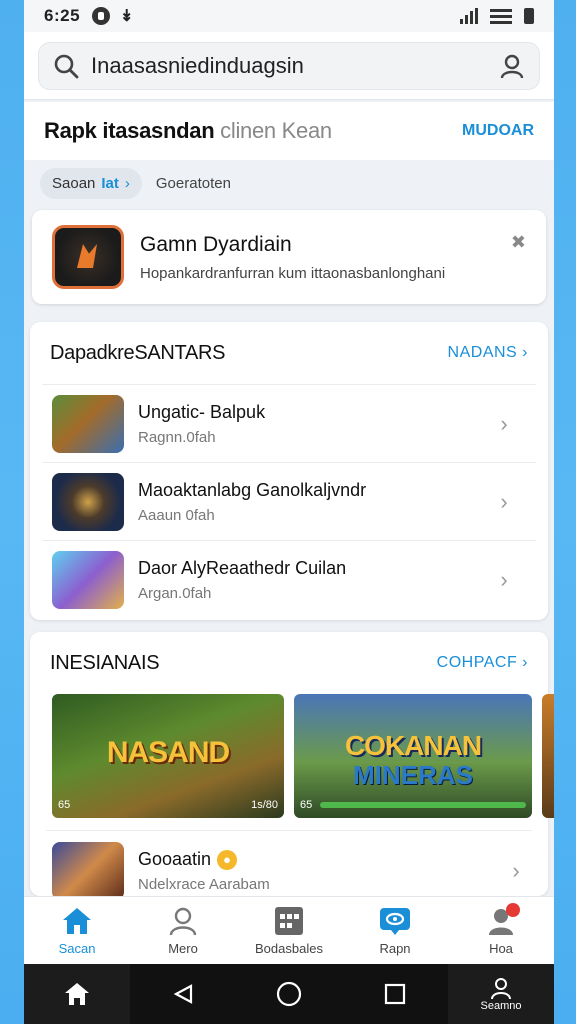 The image size is (576, 1024). I want to click on nav-item-messages: Rapn, so click(395, 930).